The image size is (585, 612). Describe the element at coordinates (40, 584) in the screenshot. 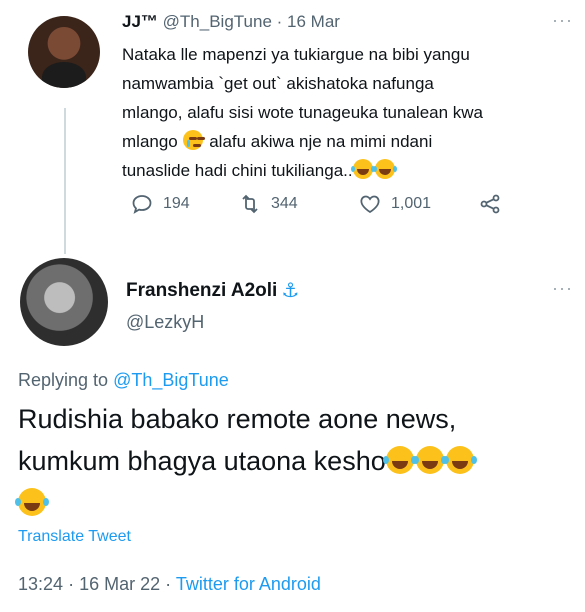

I see `tweet-time: 13:24` at that location.